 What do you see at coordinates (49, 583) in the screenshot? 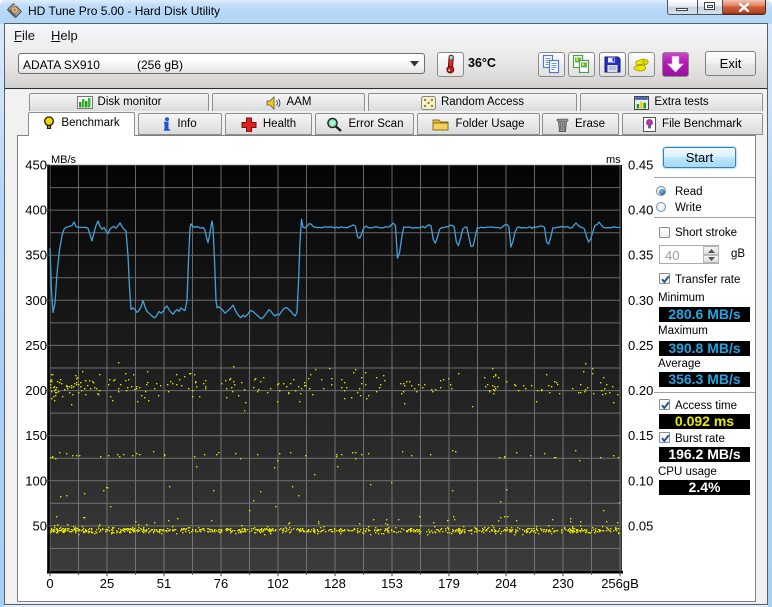
I see `svg-text: 0` at bounding box center [49, 583].